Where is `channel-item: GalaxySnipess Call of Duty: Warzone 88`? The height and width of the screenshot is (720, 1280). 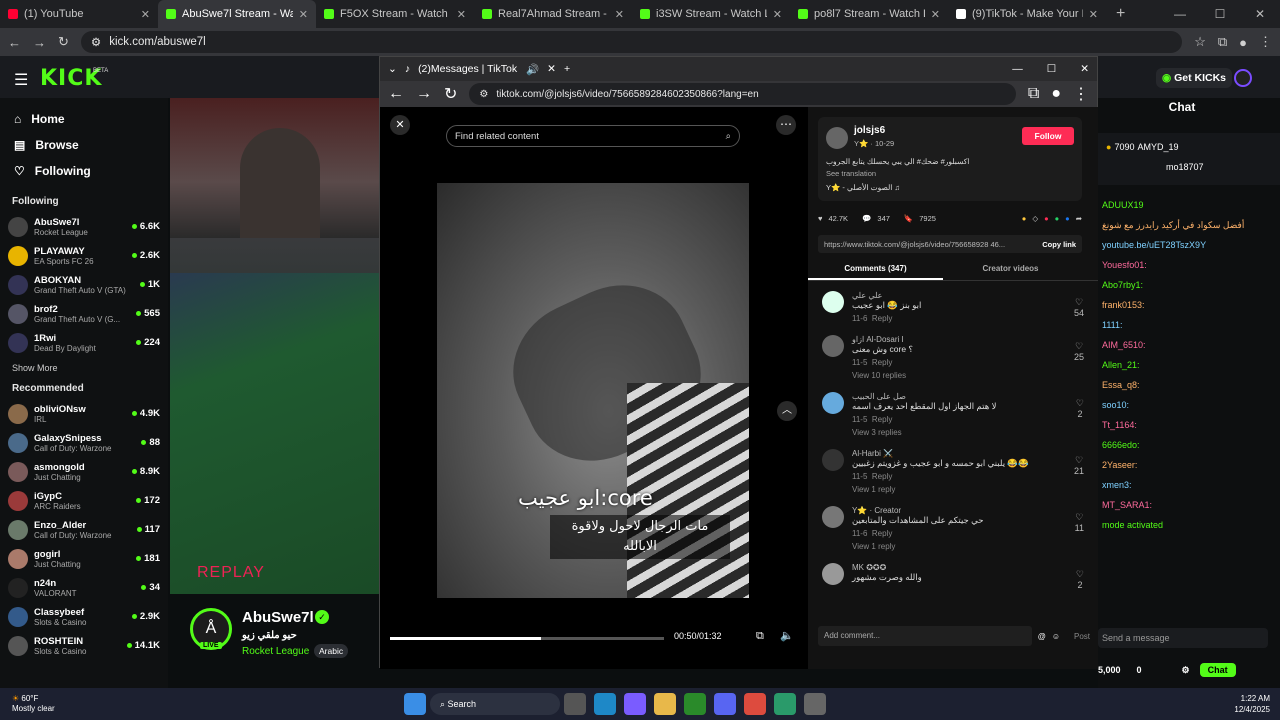 channel-item: GalaxySnipess Call of Duty: Warzone 88 is located at coordinates (84, 442).